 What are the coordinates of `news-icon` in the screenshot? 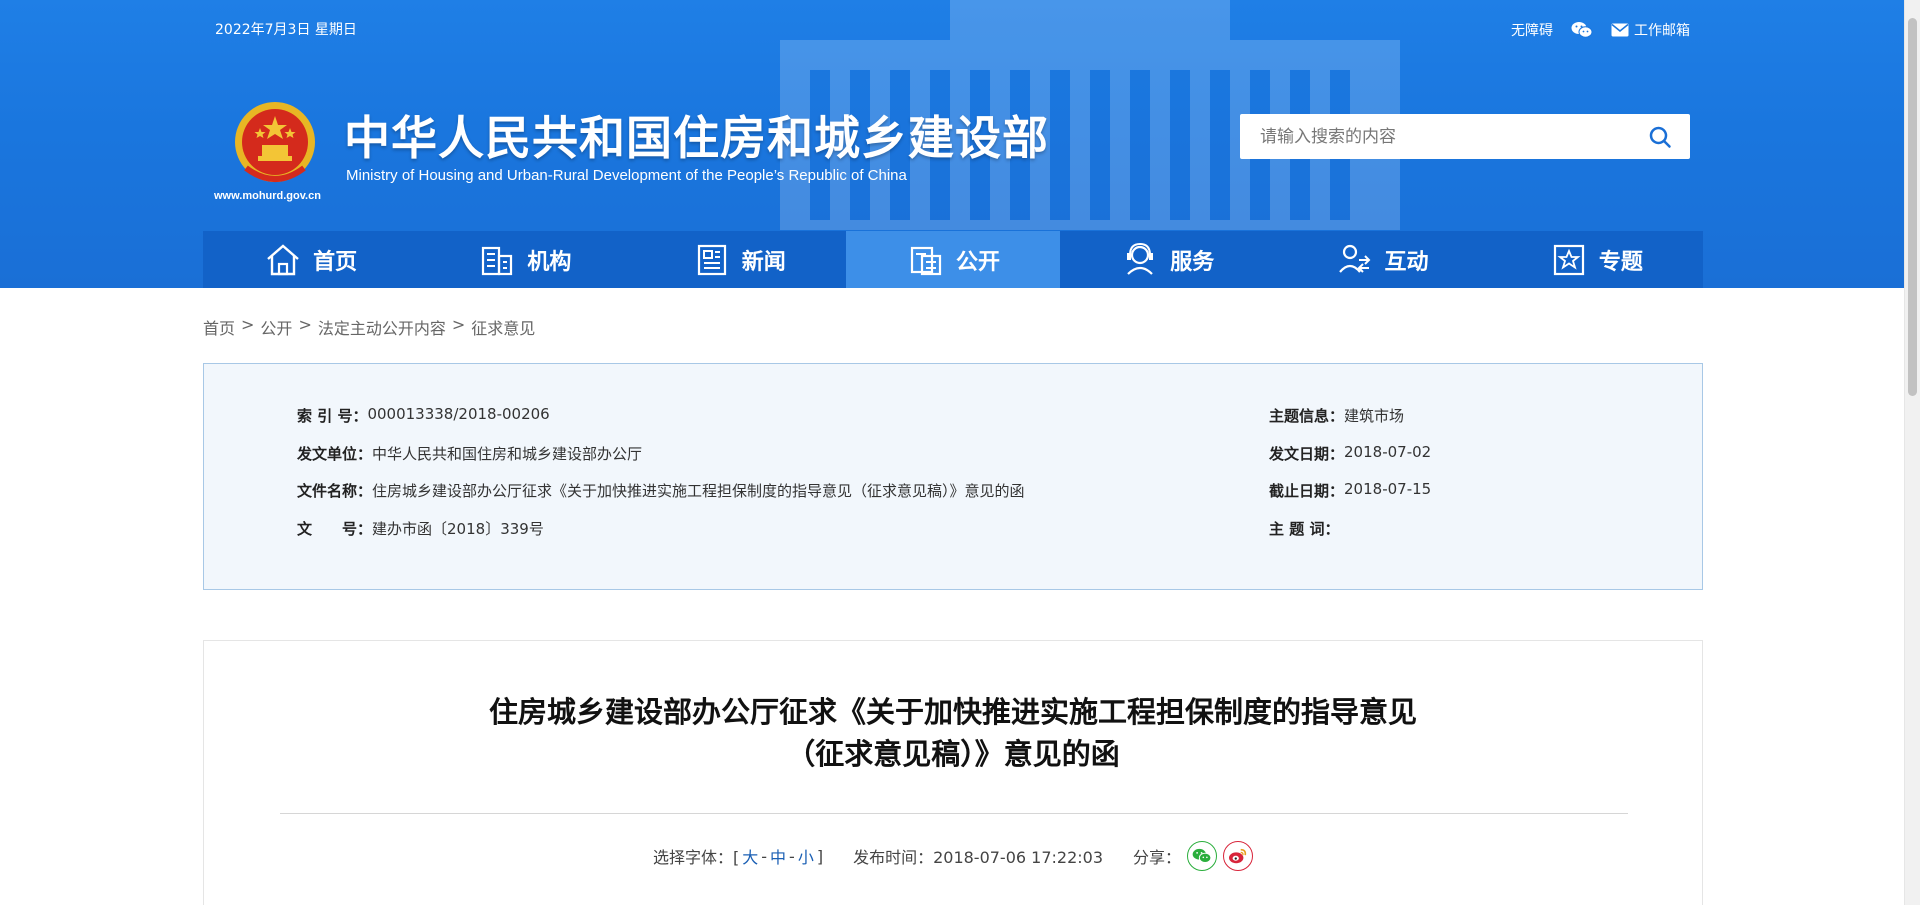 It's located at (711, 259).